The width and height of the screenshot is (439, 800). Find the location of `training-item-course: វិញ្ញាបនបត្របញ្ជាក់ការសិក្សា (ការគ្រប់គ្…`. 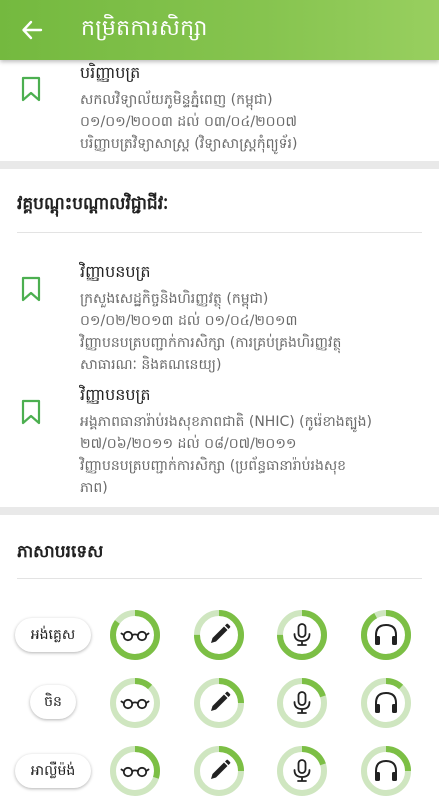

training-item-course: វិញ្ញាបនបត្របញ្ជាក់ការសិក្សា (ការគ្រប់គ្… is located at coordinates (211, 343).